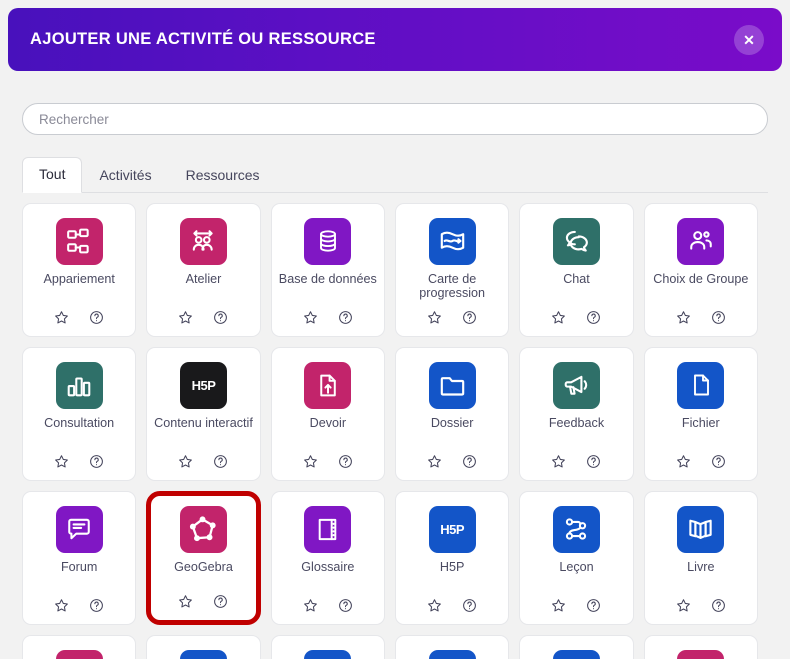 Image resolution: width=790 pixels, height=659 pixels. Describe the element at coordinates (452, 285) in the screenshot. I see `activity-card-label: Carte de progression` at that location.